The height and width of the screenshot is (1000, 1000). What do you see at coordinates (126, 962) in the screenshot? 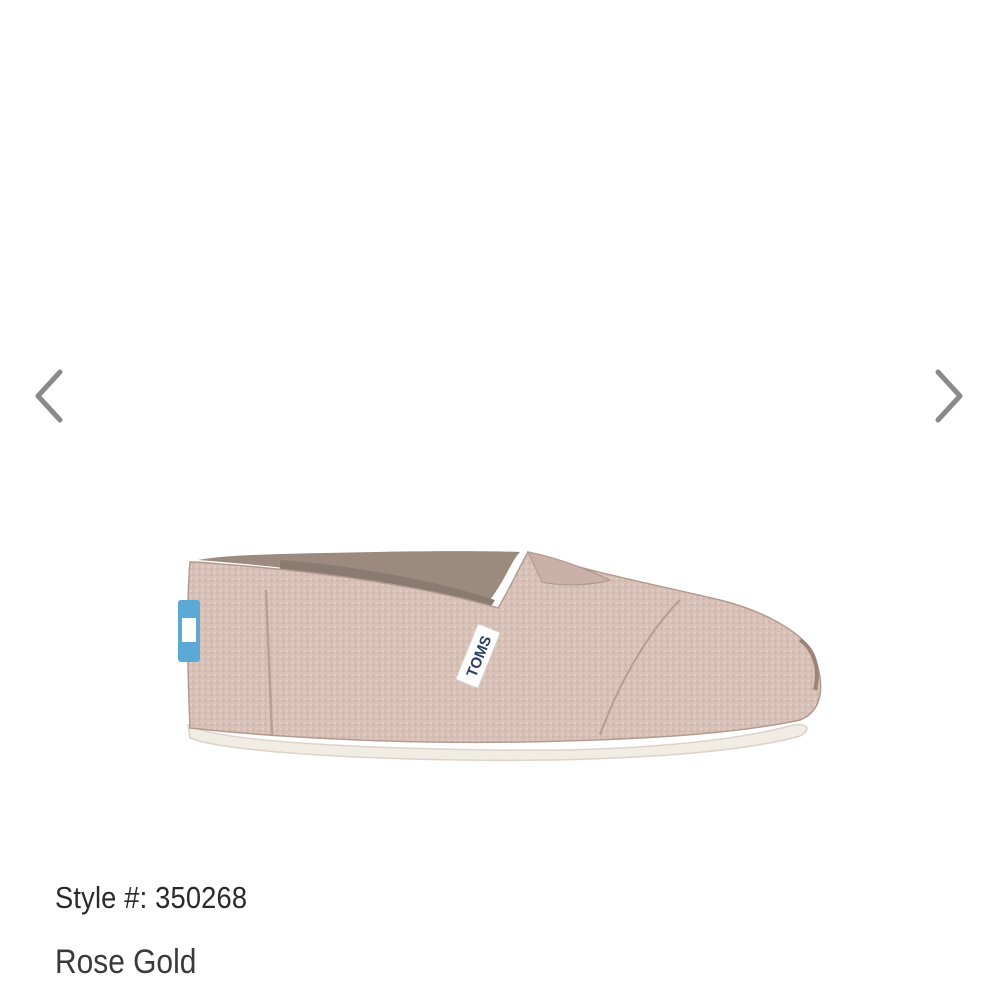
I see `color-name: Rose Gold` at bounding box center [126, 962].